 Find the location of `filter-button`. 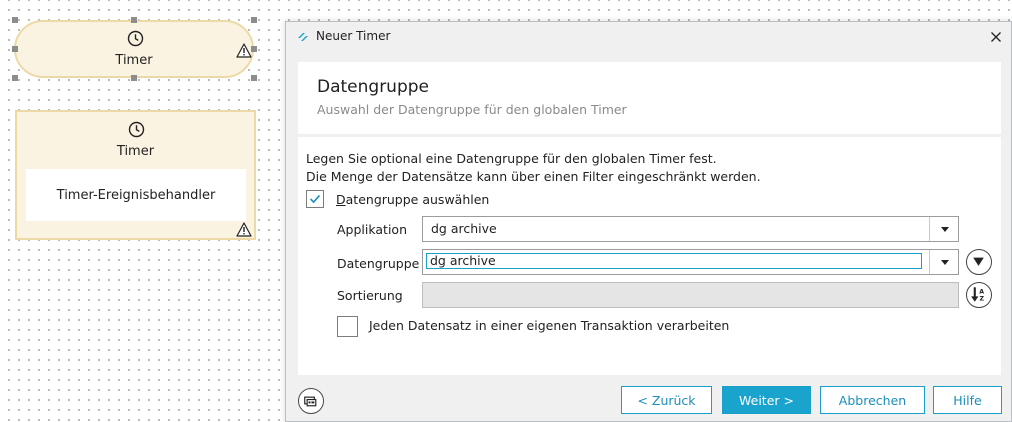

filter-button is located at coordinates (979, 262).